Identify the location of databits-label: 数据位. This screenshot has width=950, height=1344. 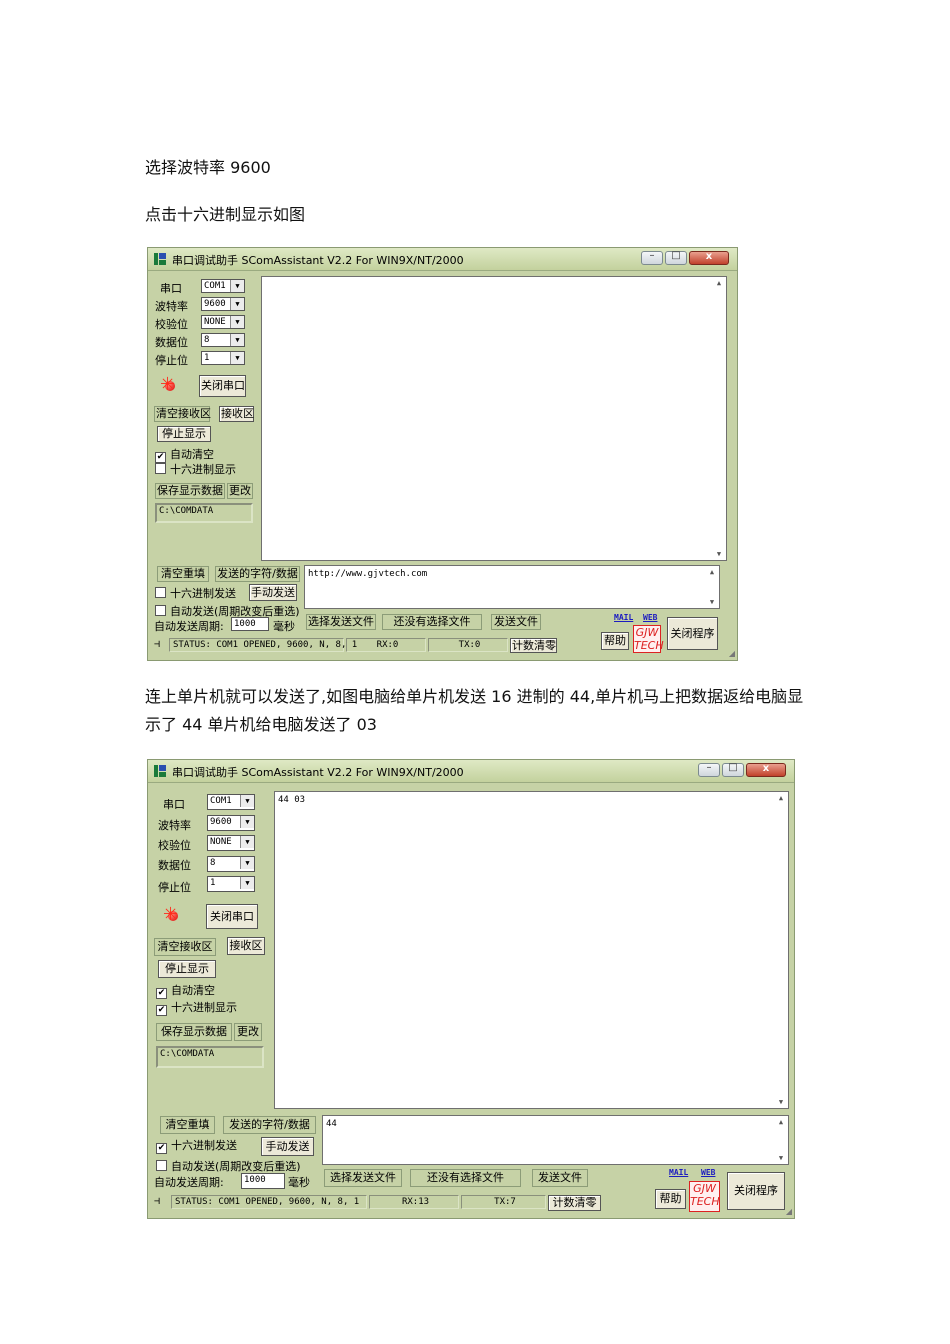
(174, 865).